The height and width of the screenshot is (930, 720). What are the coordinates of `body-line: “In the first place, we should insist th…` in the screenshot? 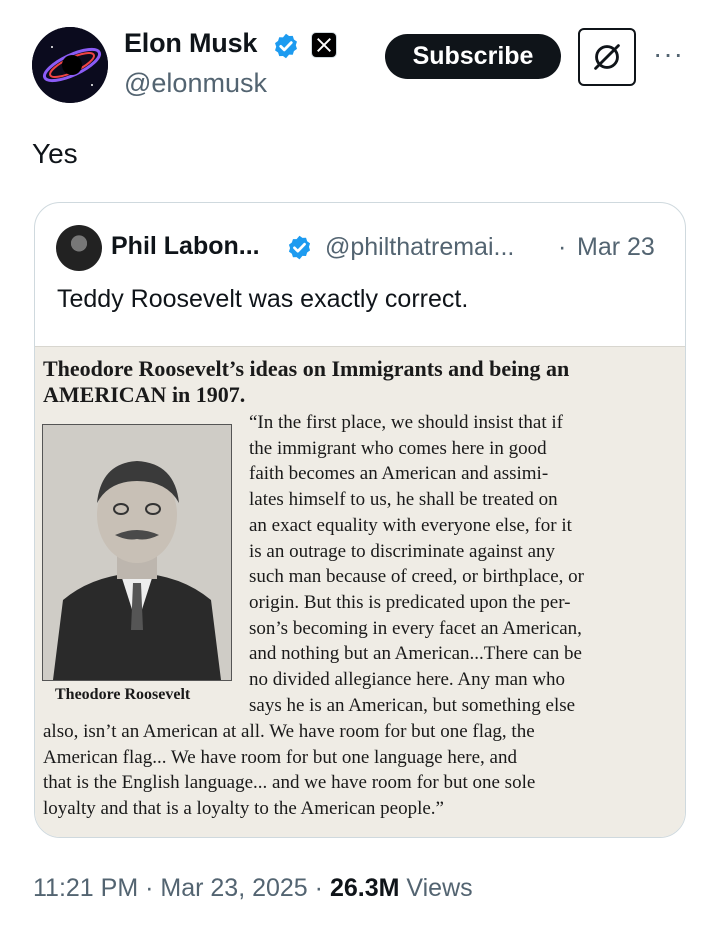 It's located at (406, 422).